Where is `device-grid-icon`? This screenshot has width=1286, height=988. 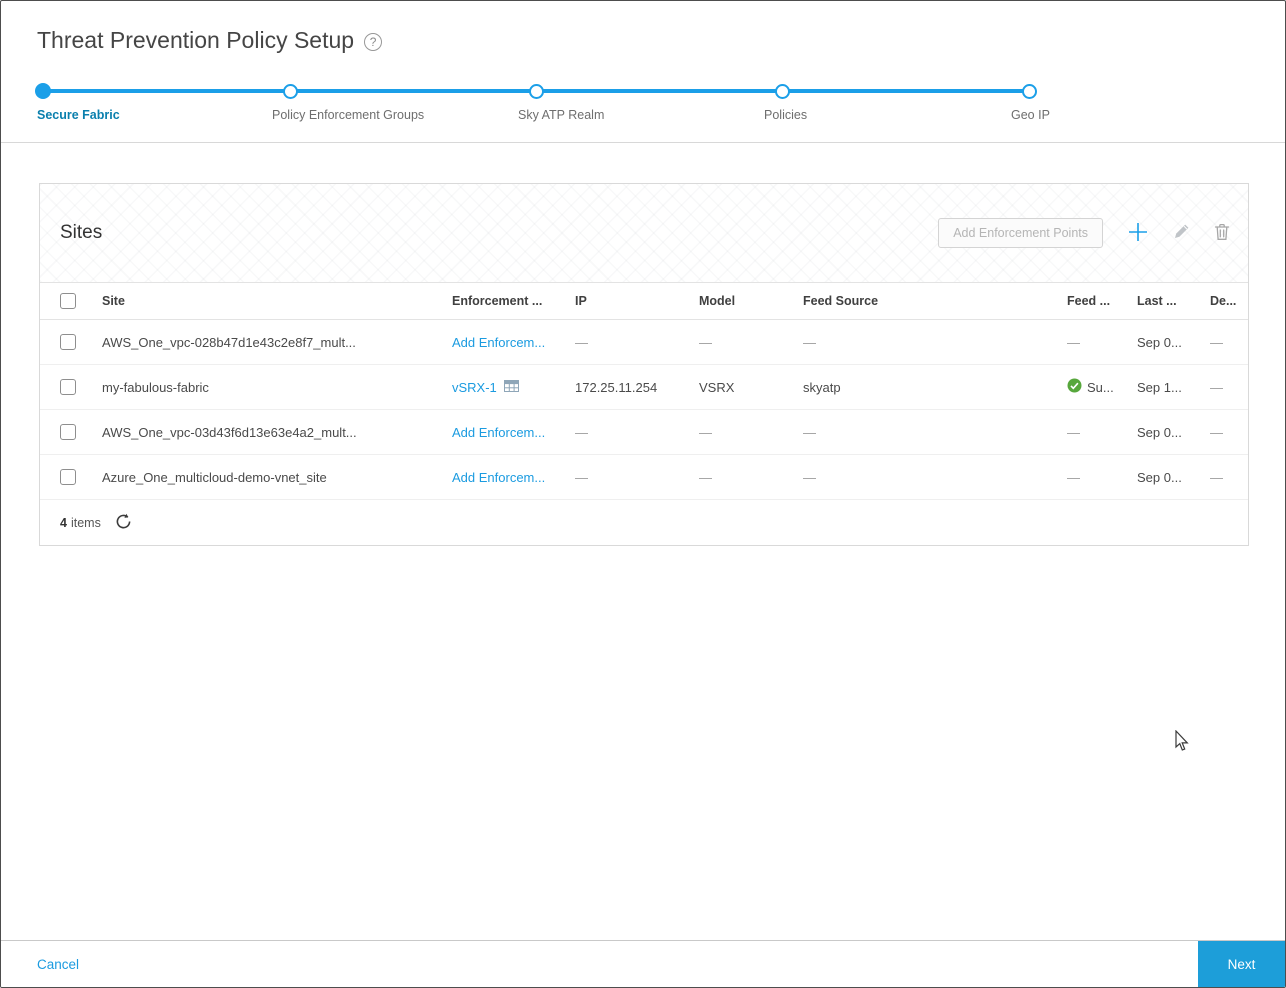
device-grid-icon is located at coordinates (511, 387).